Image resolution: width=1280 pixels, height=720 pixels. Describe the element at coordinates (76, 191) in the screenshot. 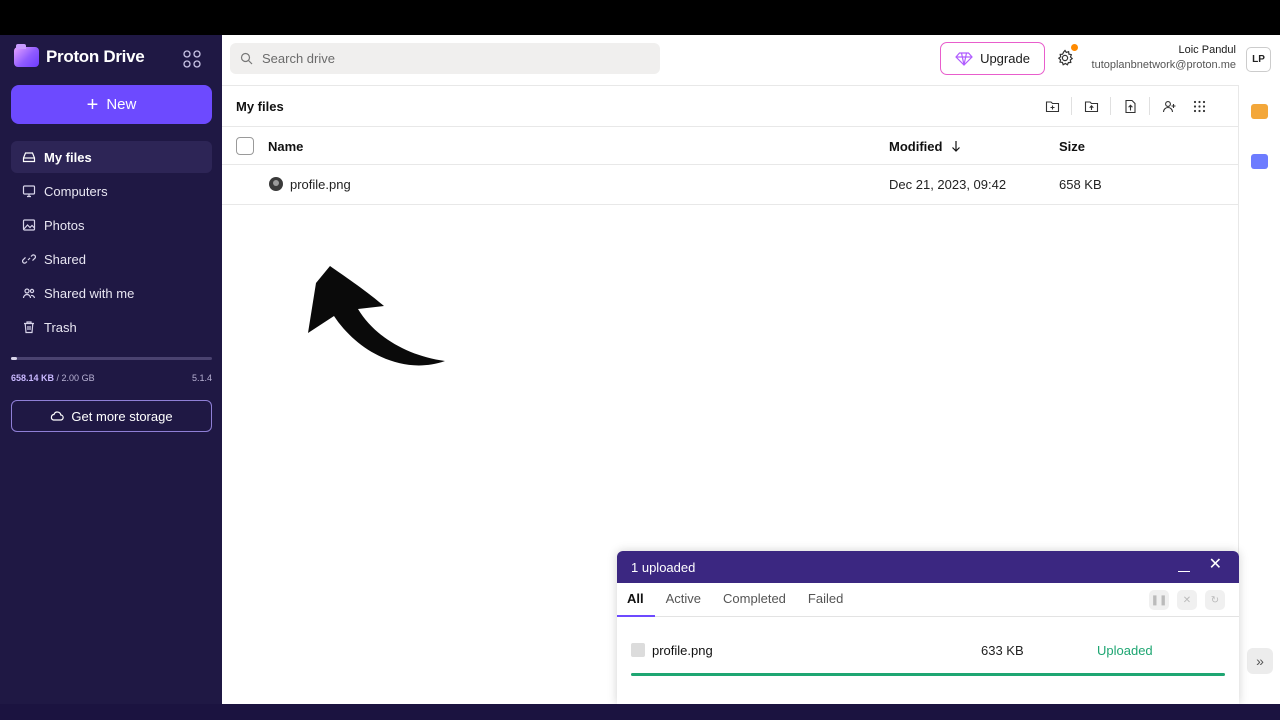

I see `sidebar-item-label: Computers` at that location.